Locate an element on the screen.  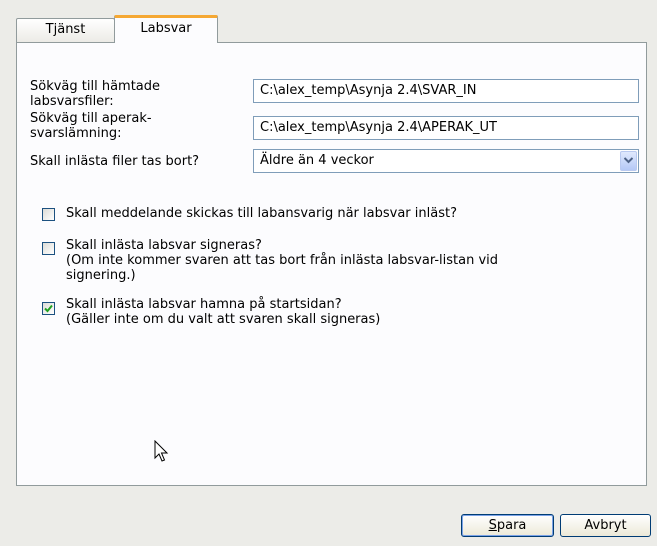
checkmark-icon is located at coordinates (48, 308).